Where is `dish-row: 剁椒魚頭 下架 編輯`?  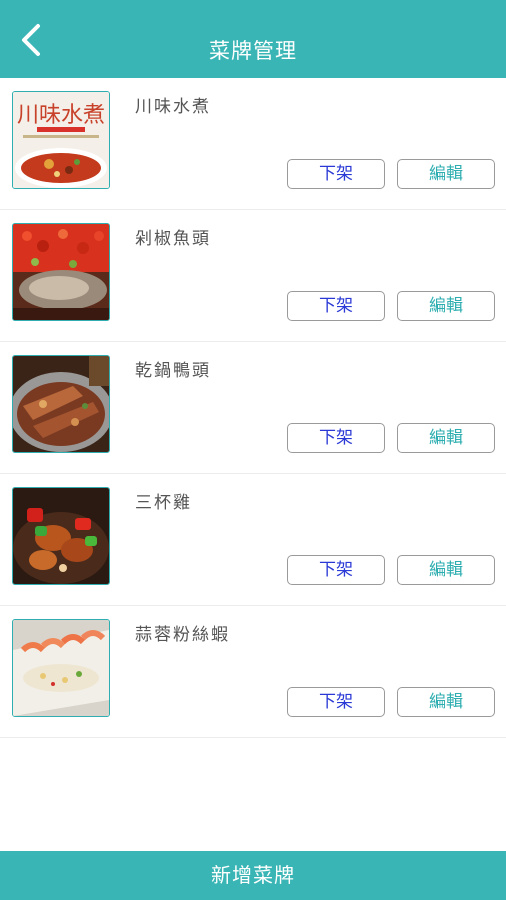
dish-row: 剁椒魚頭 下架 編輯 is located at coordinates (253, 276).